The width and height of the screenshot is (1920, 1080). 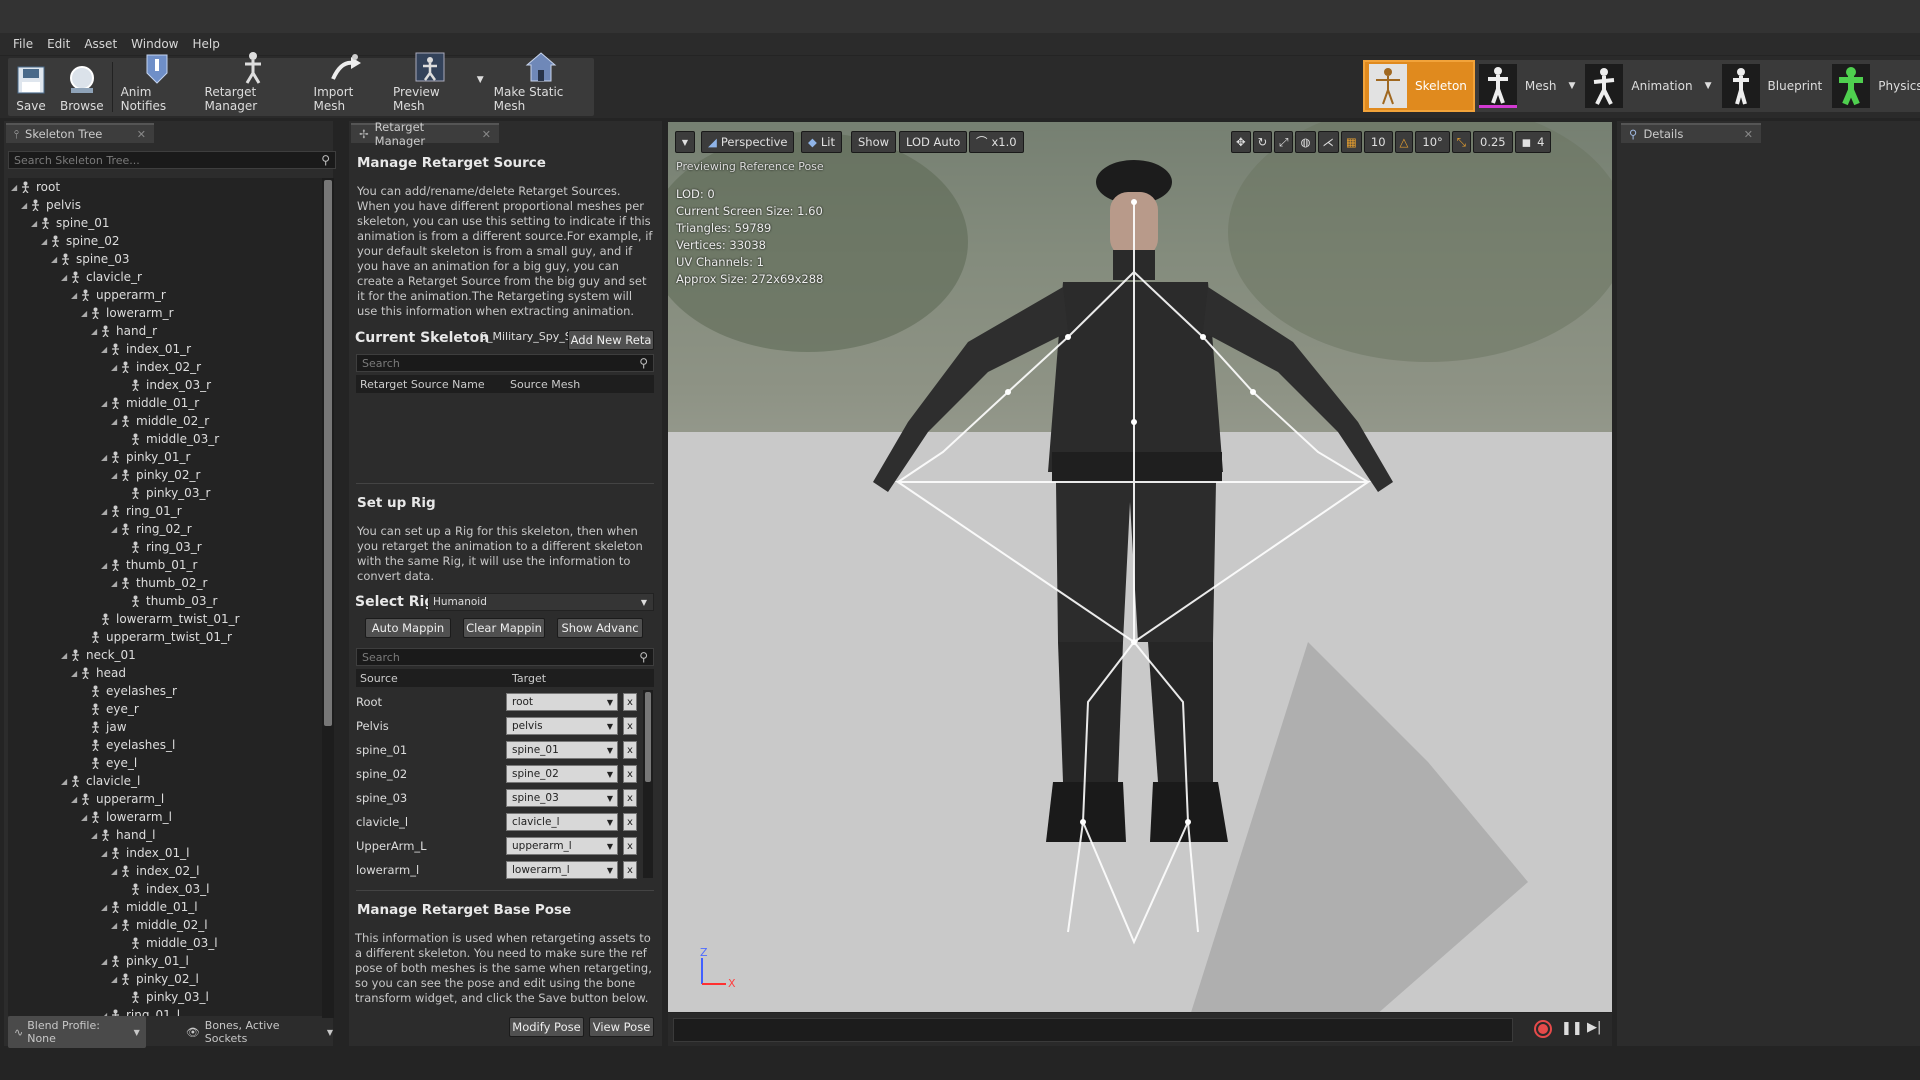 What do you see at coordinates (167, 691) in the screenshot?
I see `tree-row: eyelashes_r` at bounding box center [167, 691].